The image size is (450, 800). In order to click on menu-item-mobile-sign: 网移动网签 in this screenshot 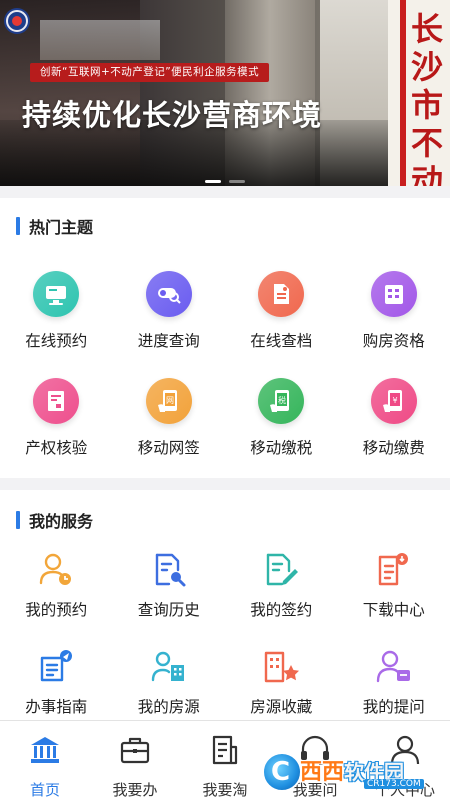, I will do `click(169, 431)`.